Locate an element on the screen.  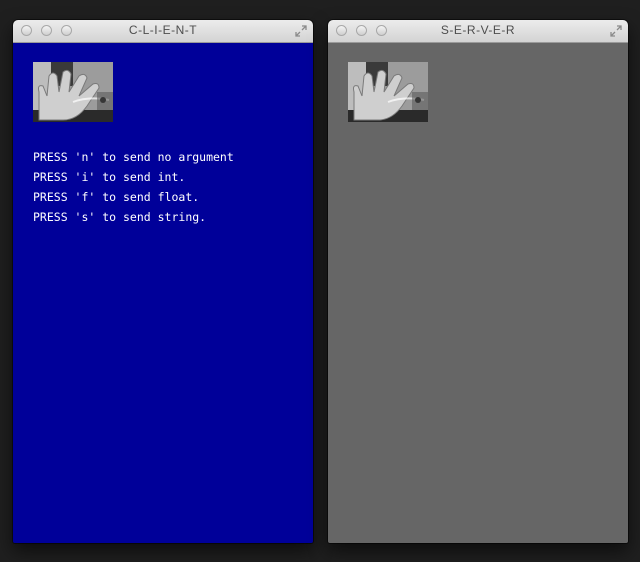
window-title: S-E-R-V-E-R is located at coordinates (478, 30).